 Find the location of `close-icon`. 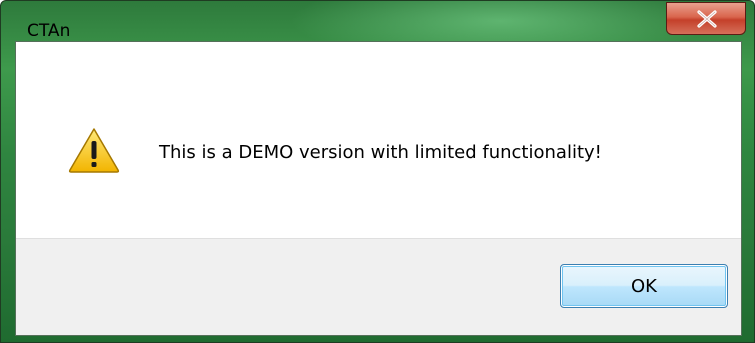

close-icon is located at coordinates (707, 19).